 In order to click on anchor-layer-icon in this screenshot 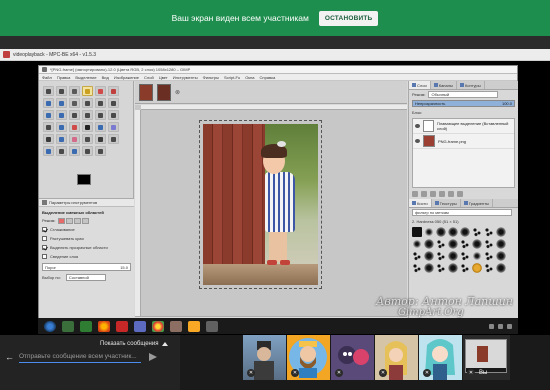, I will do `click(451, 194)`.